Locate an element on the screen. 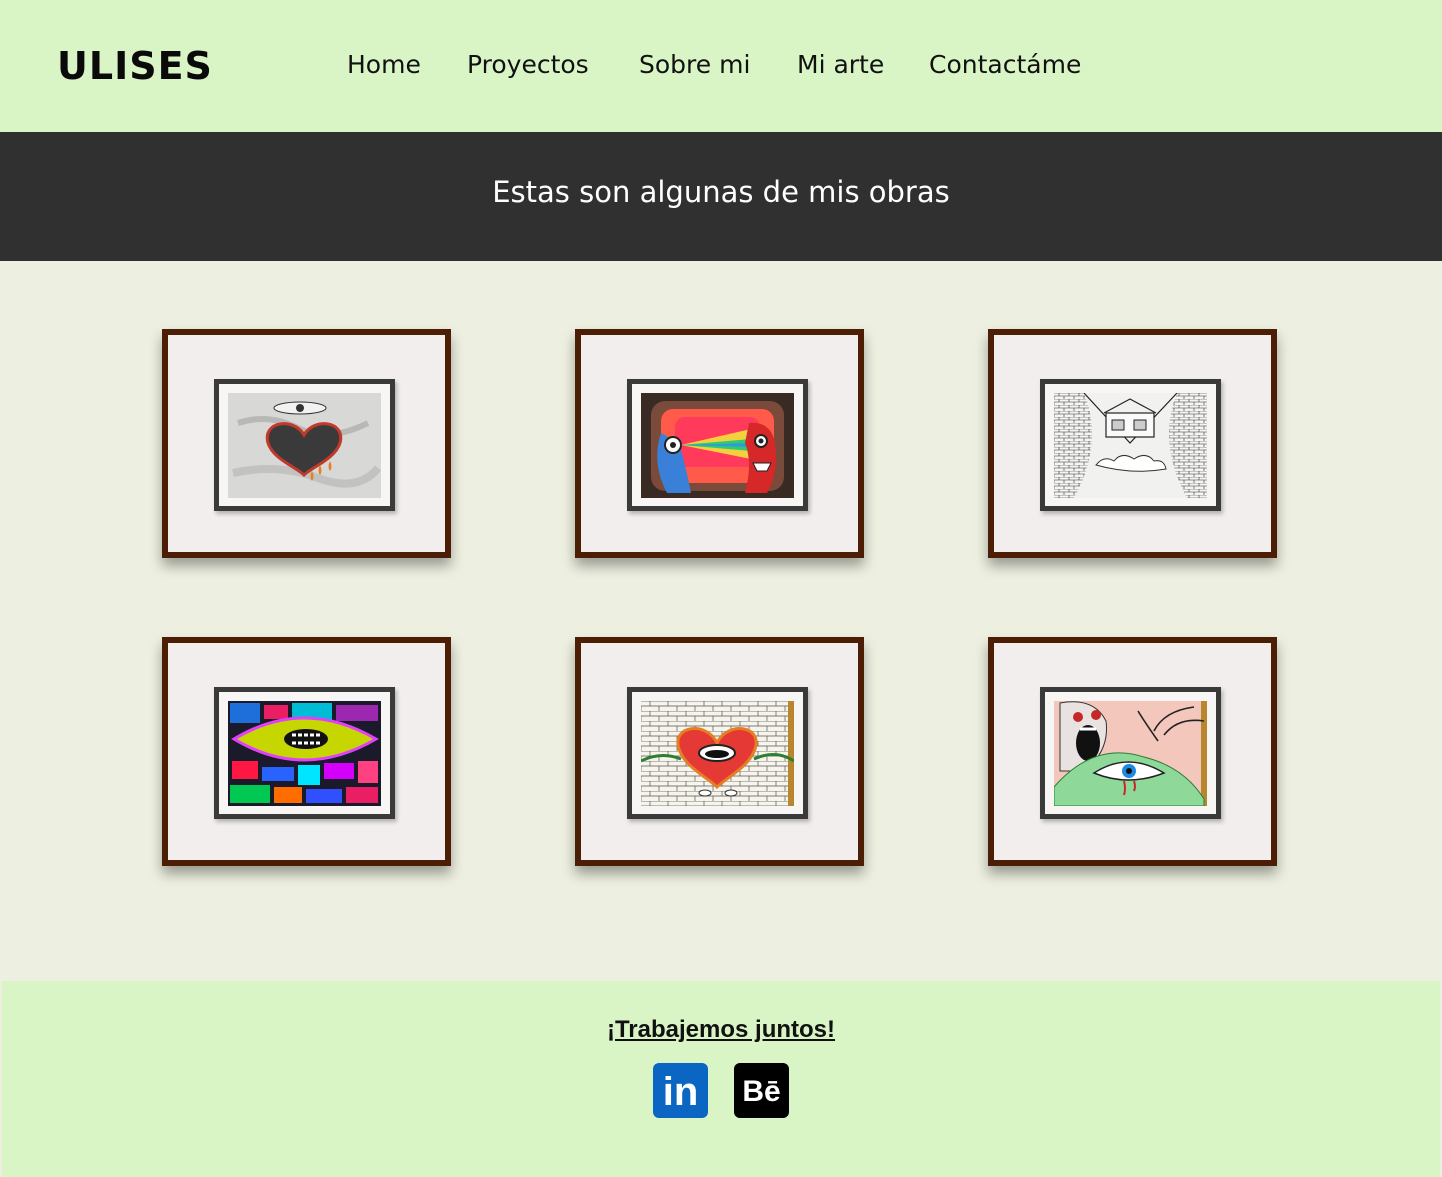 The width and height of the screenshot is (1442, 1177). footer-cta: ¡Trabajemos juntos! is located at coordinates (721, 1030).